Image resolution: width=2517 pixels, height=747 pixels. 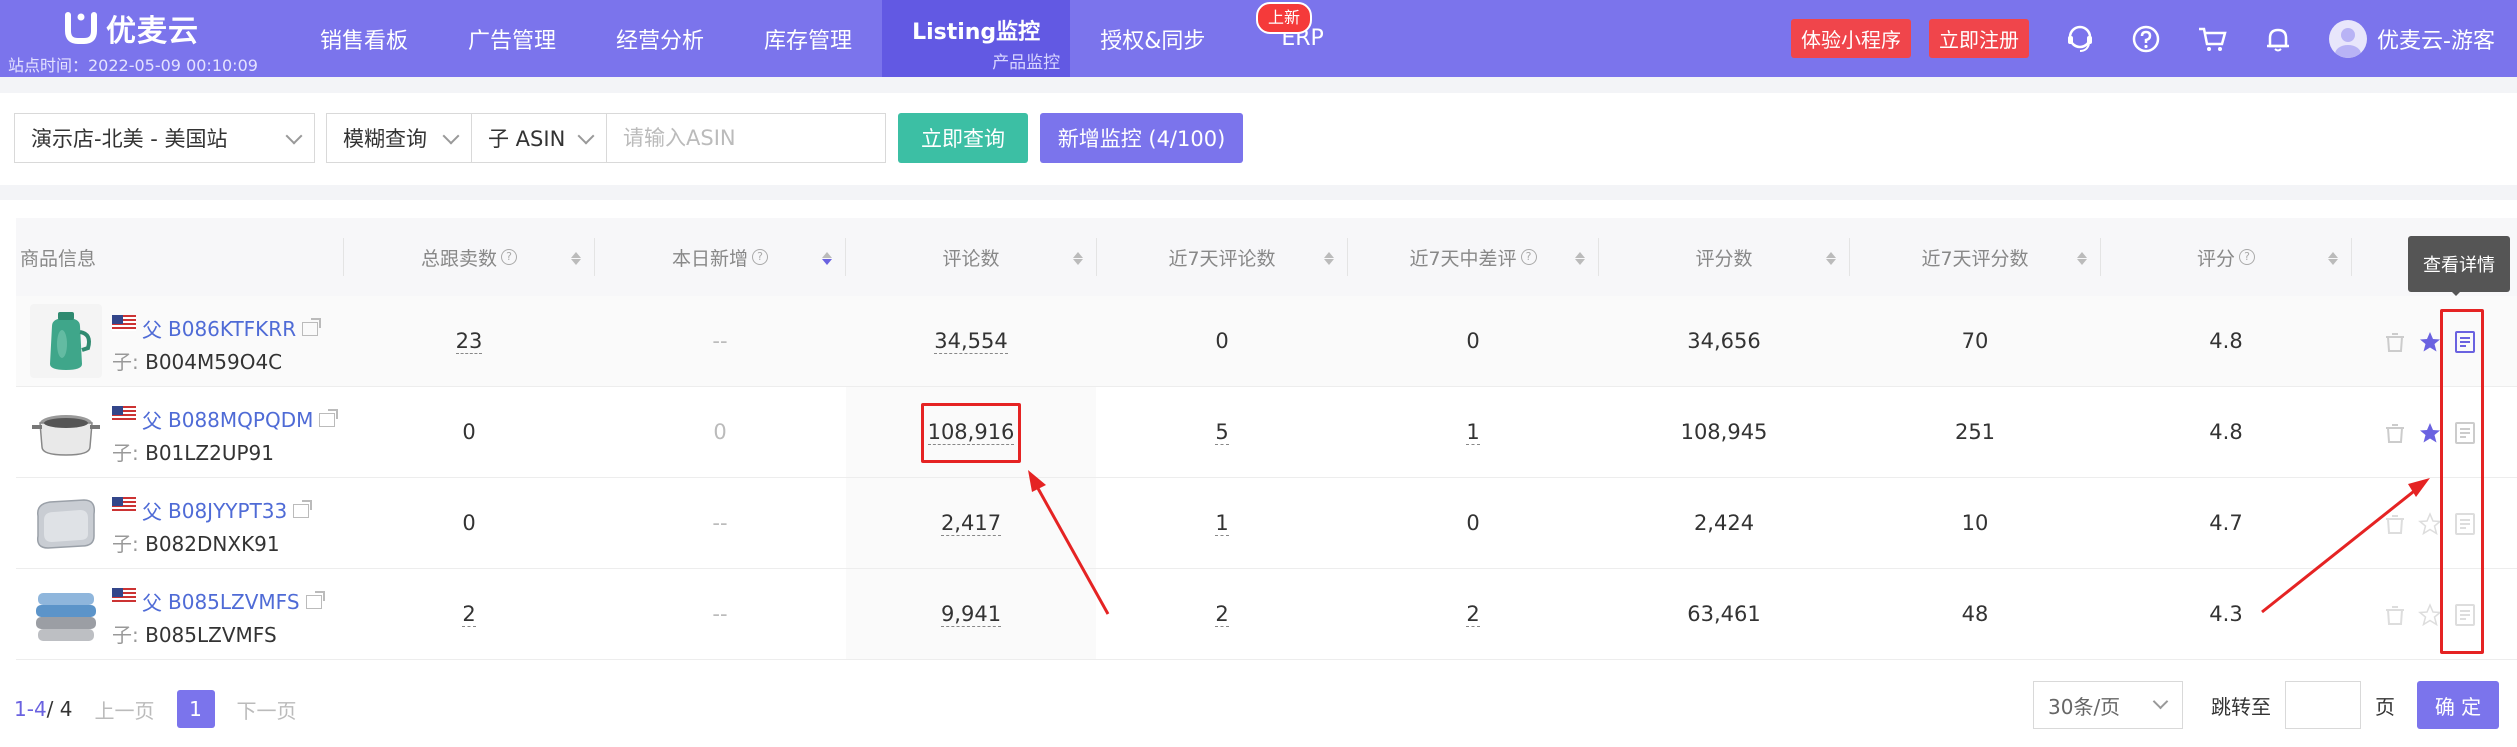 I want to click on nav-ads-management: 广告管理, so click(x=512, y=38).